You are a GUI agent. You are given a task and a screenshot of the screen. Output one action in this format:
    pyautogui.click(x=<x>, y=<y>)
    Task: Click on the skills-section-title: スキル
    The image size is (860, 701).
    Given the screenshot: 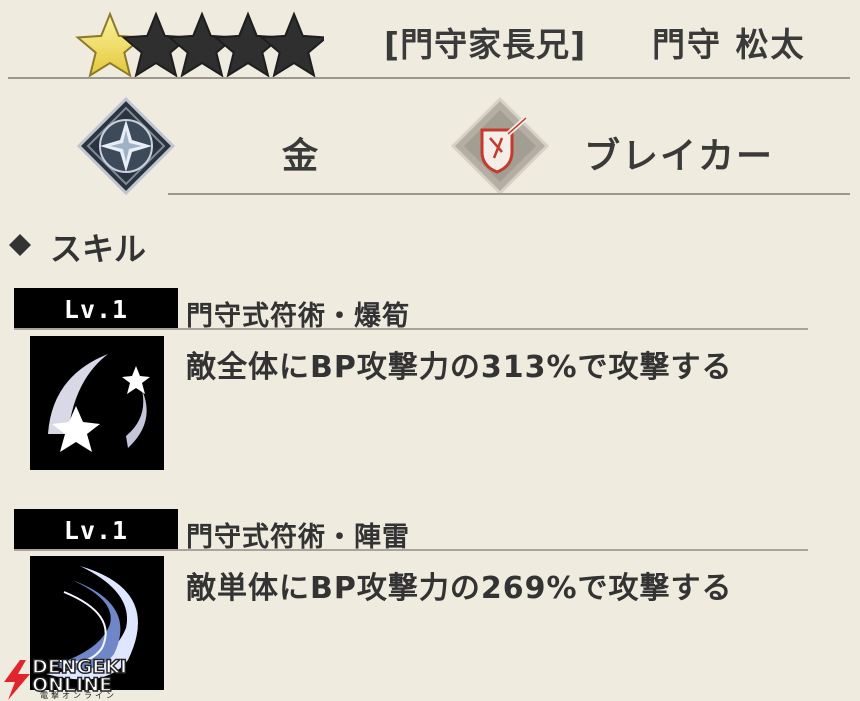 What is the action you would take?
    pyautogui.click(x=98, y=249)
    